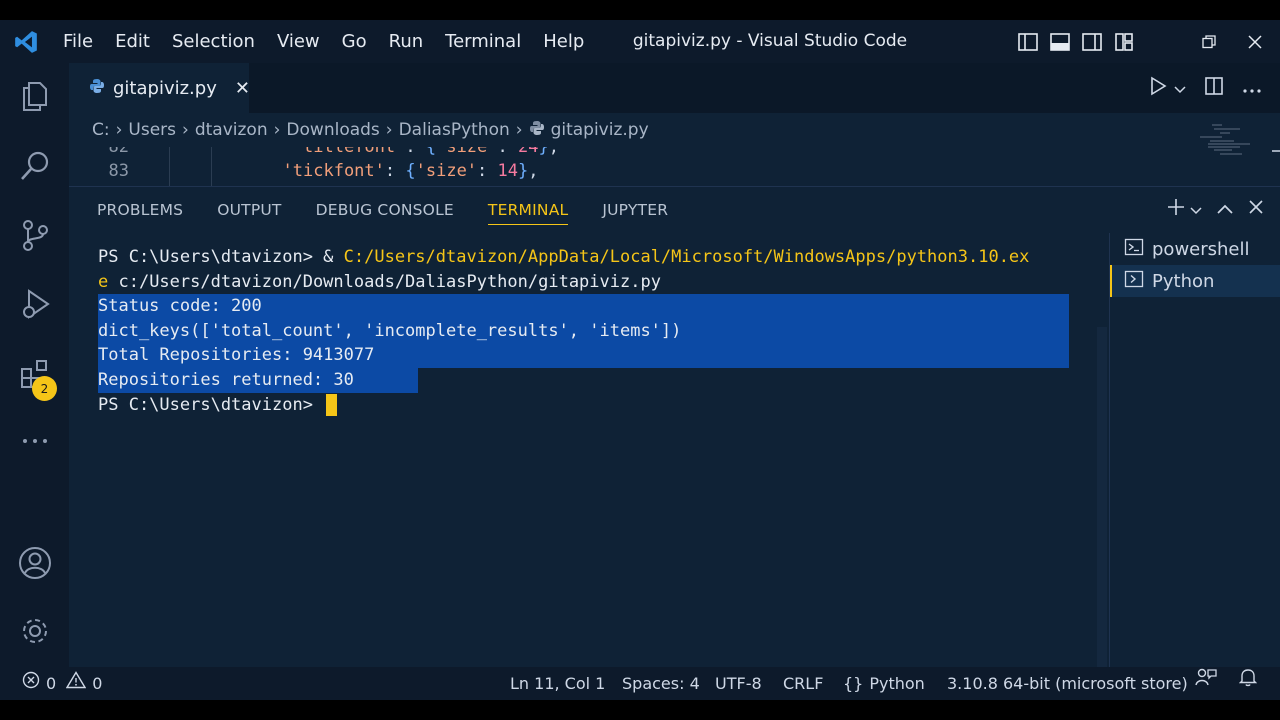 This screenshot has width=1280, height=720. What do you see at coordinates (1196, 209) in the screenshot?
I see `terminal-dropdown-chevron-icon` at bounding box center [1196, 209].